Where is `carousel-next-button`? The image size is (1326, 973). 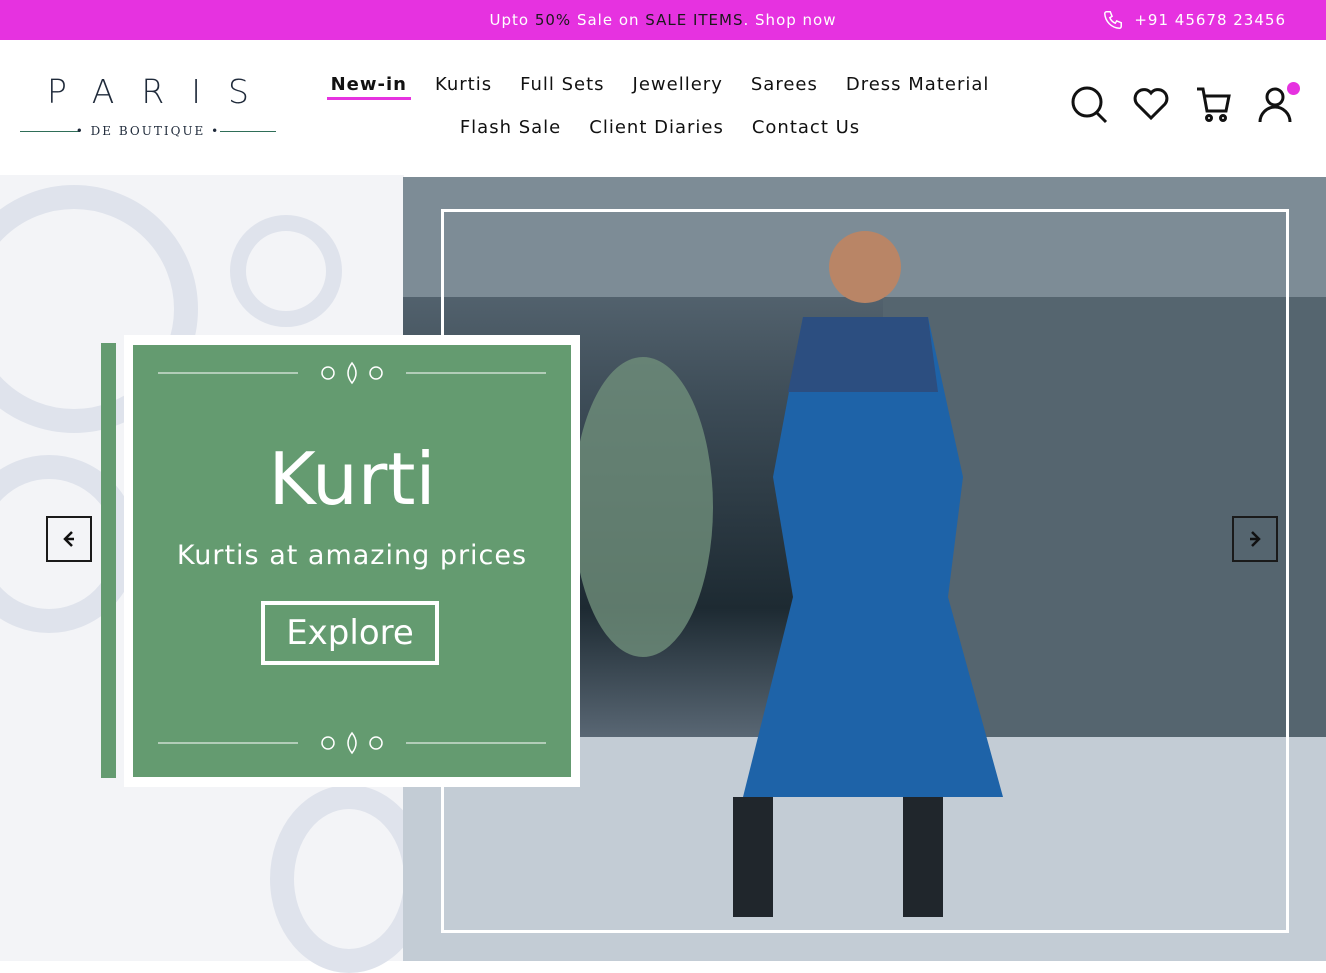 carousel-next-button is located at coordinates (1255, 539).